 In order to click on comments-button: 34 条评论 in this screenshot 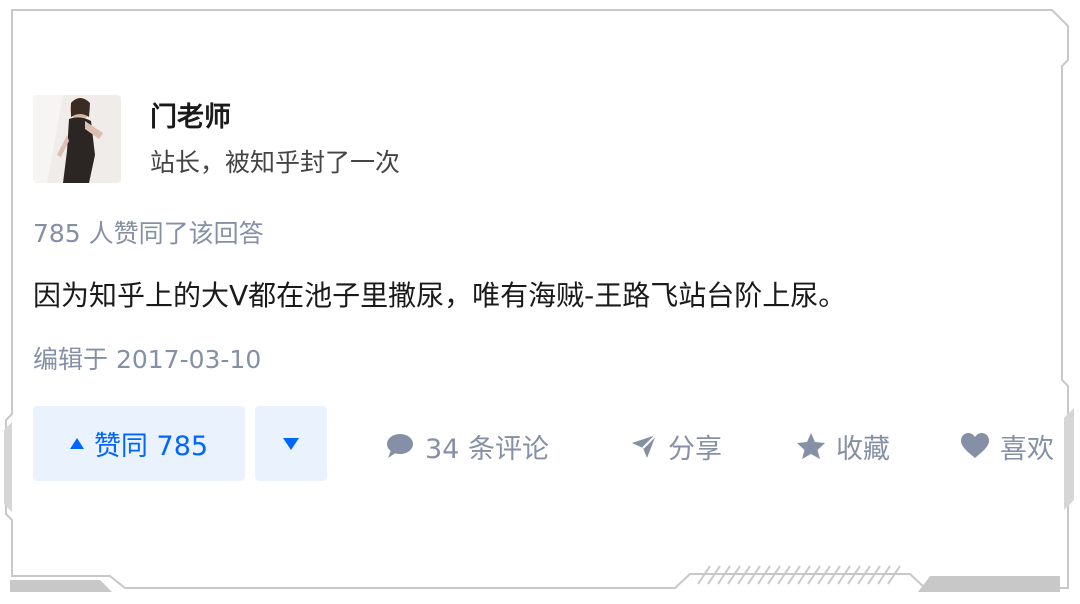, I will do `click(467, 446)`.